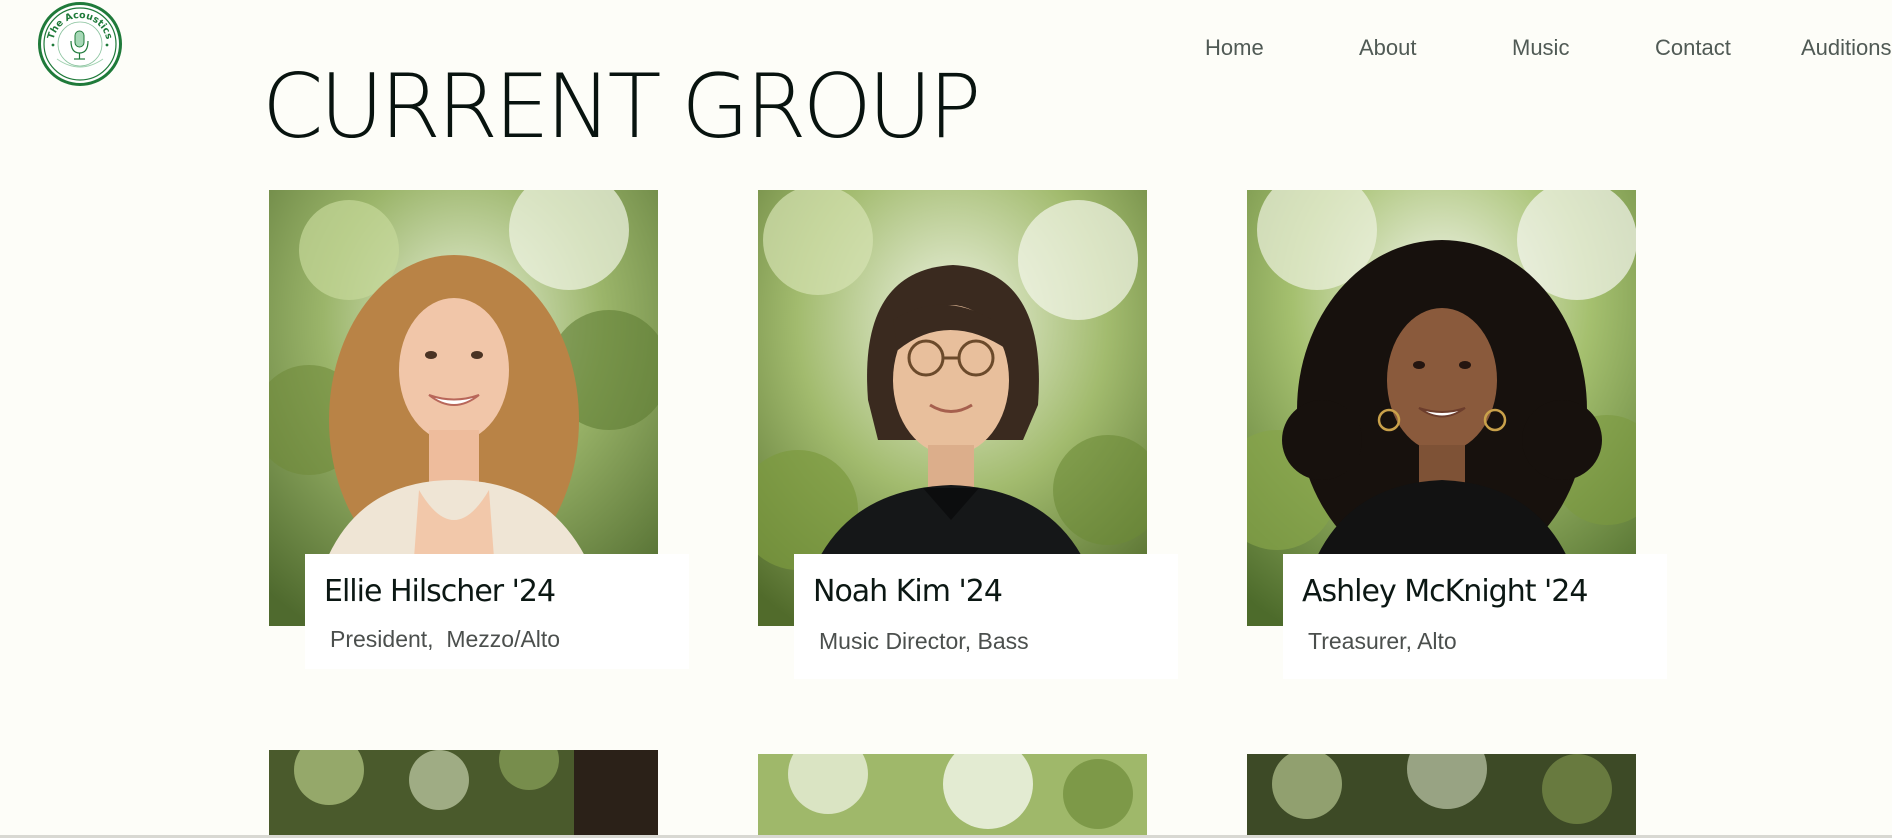 This screenshot has height=838, width=1892. What do you see at coordinates (440, 591) in the screenshot?
I see `member-name: Ellie Hilscher '24` at bounding box center [440, 591].